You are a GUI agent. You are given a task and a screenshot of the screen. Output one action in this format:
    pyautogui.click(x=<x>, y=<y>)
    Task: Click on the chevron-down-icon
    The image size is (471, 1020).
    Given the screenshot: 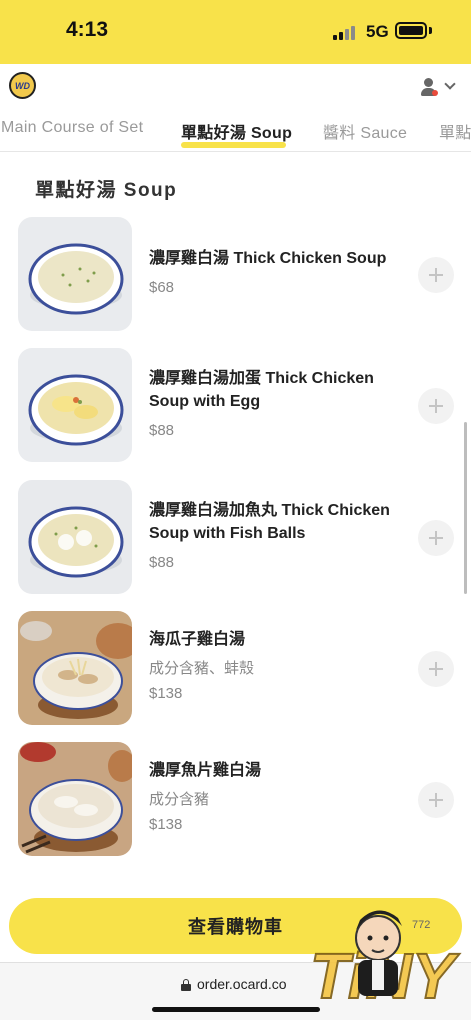 What is the action you would take?
    pyautogui.click(x=450, y=84)
    